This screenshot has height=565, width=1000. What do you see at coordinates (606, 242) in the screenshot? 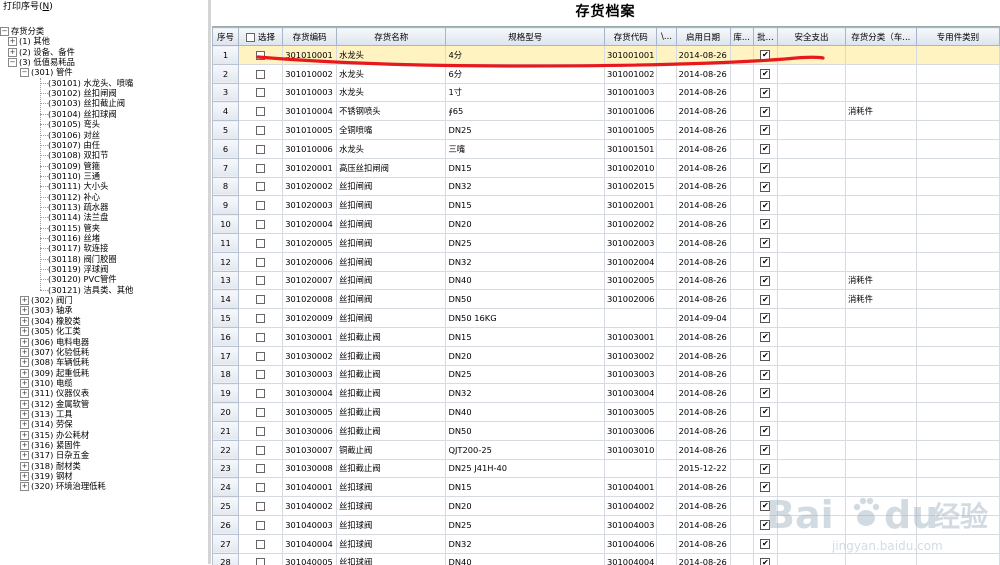
I see `table-row: 11 301020005 丝扣闸阀 DN25 301002003 2014-08-26 ✔` at bounding box center [606, 242].